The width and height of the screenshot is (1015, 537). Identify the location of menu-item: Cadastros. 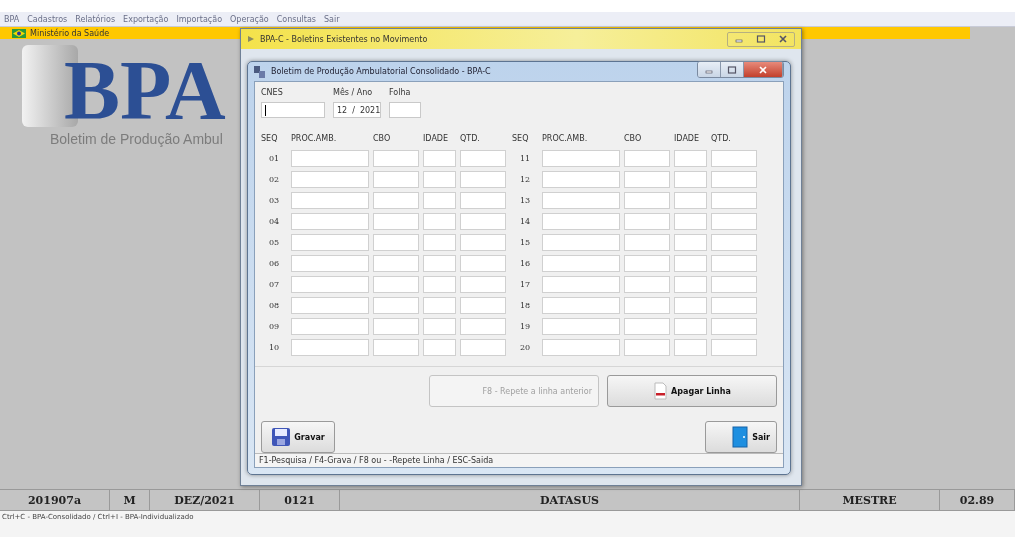
(47, 19).